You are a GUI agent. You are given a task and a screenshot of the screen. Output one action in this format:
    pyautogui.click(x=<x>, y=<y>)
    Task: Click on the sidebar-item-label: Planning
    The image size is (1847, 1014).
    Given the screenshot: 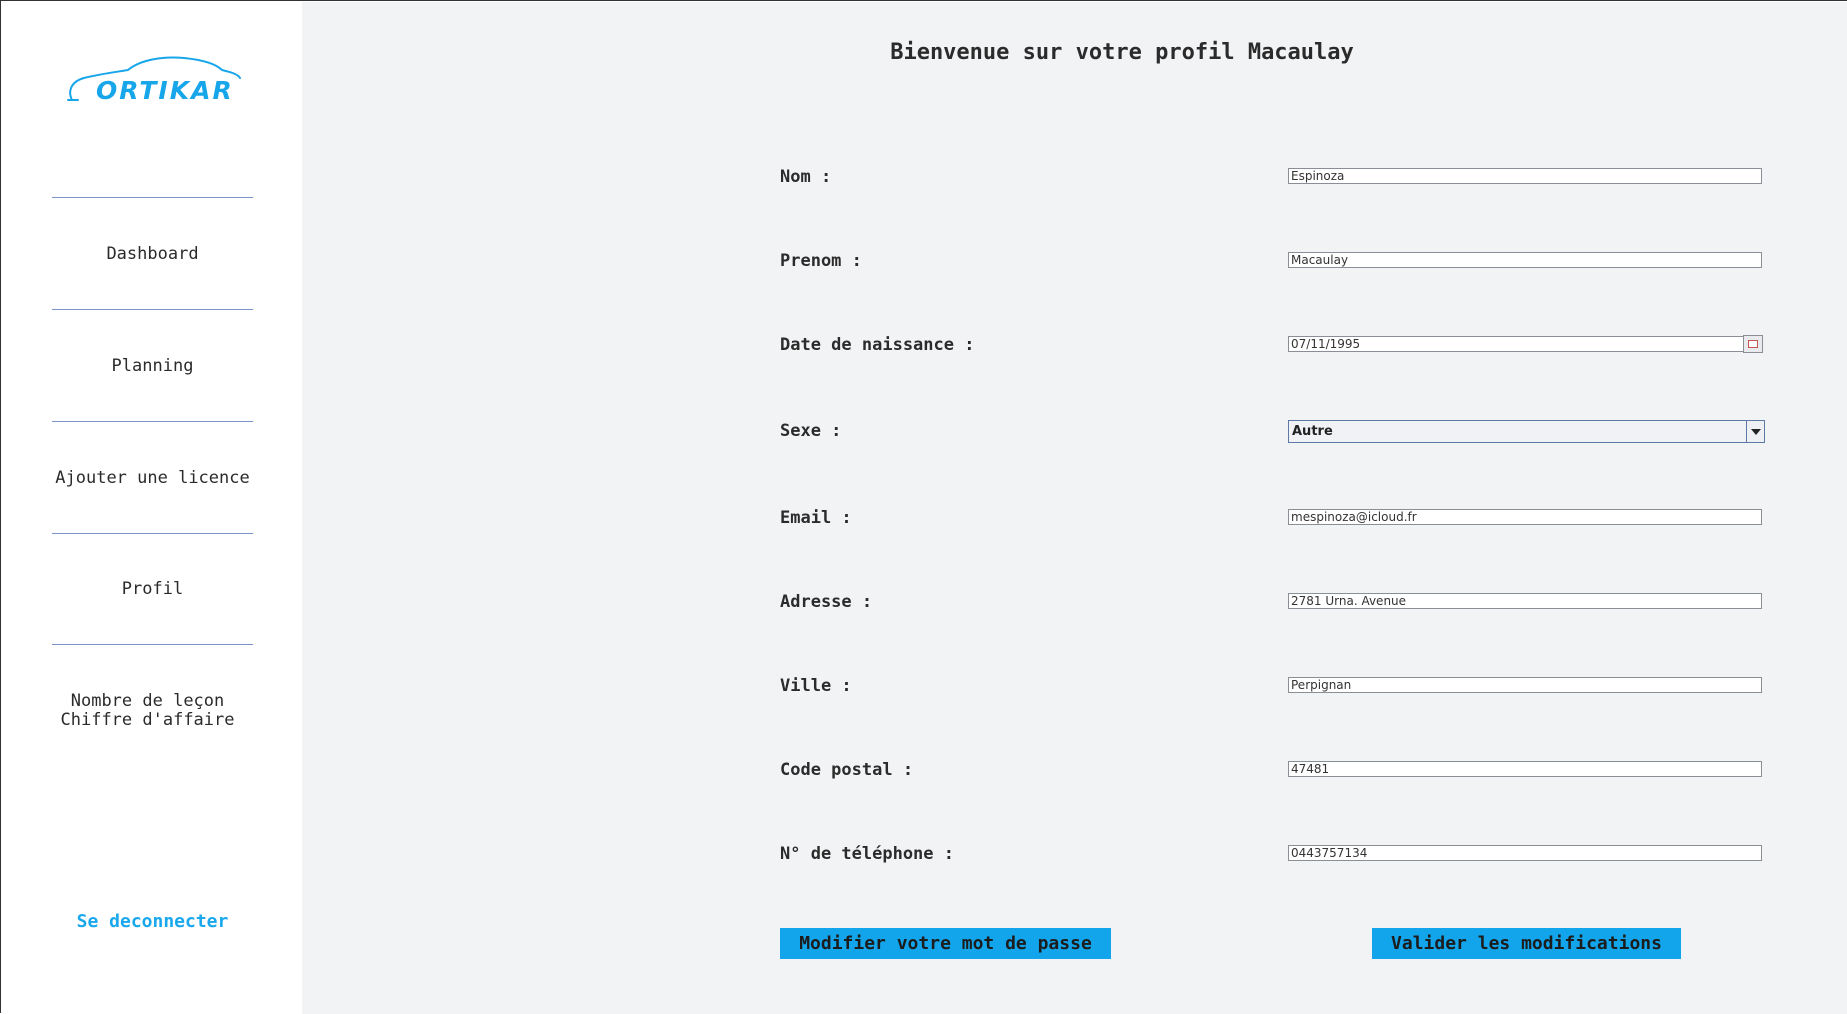 What is the action you would take?
    pyautogui.click(x=152, y=366)
    